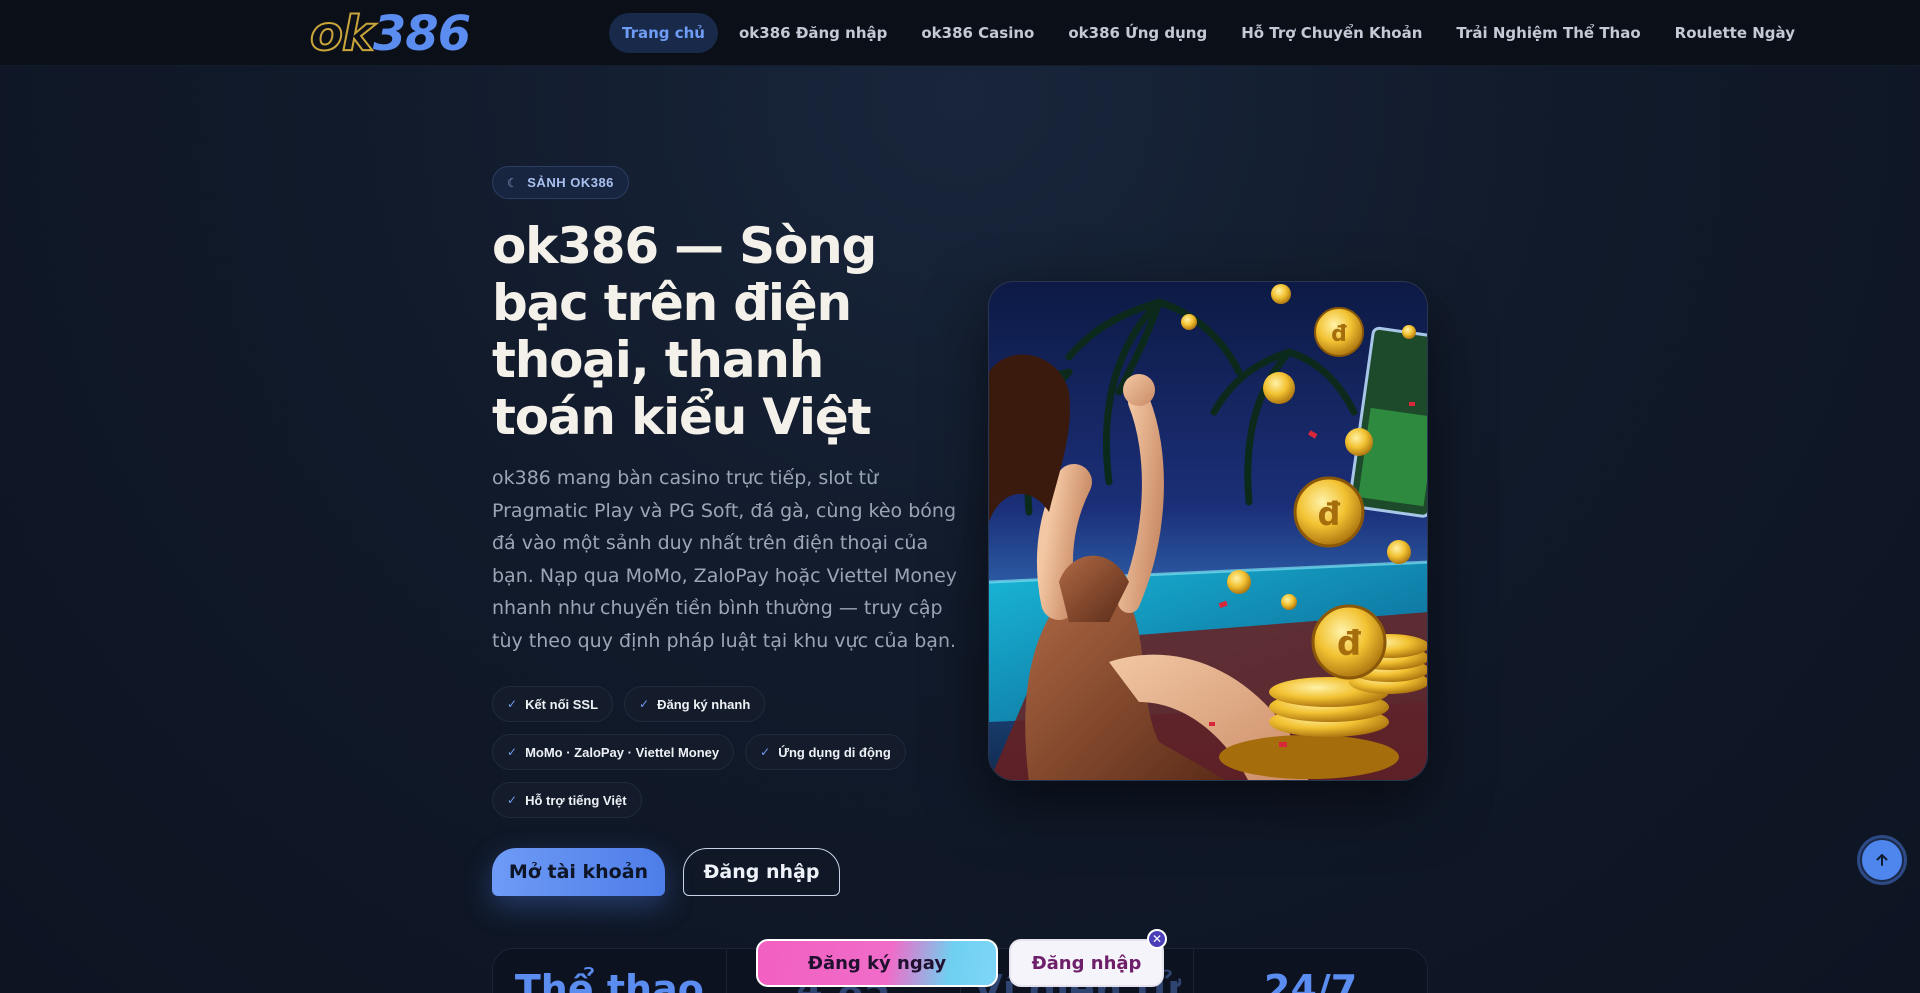 This screenshot has width=1920, height=993. Describe the element at coordinates (1157, 939) in the screenshot. I see `close-icon: ✕` at that location.